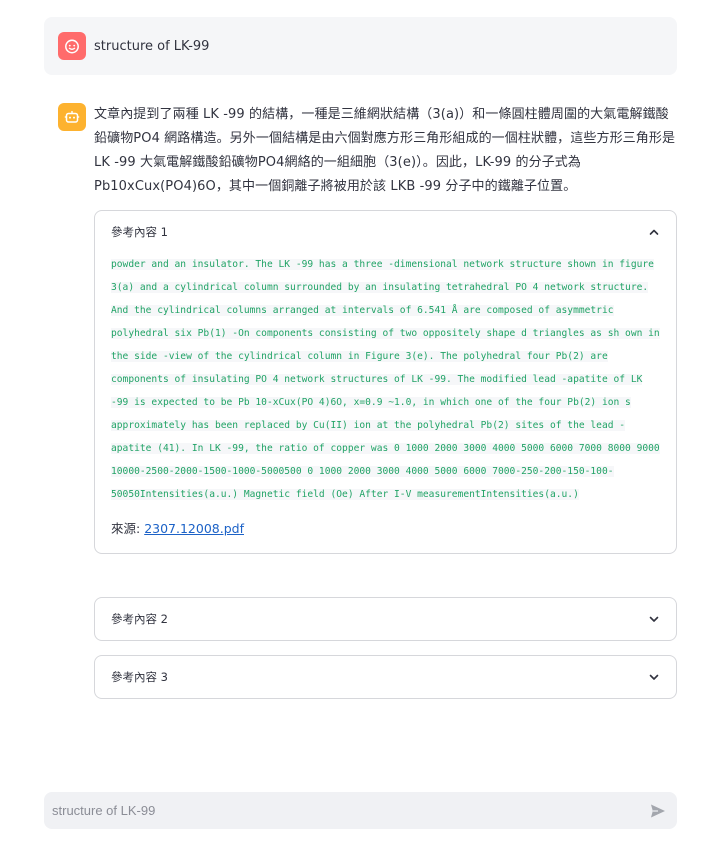  I want to click on chevron-up-icon, so click(654, 232).